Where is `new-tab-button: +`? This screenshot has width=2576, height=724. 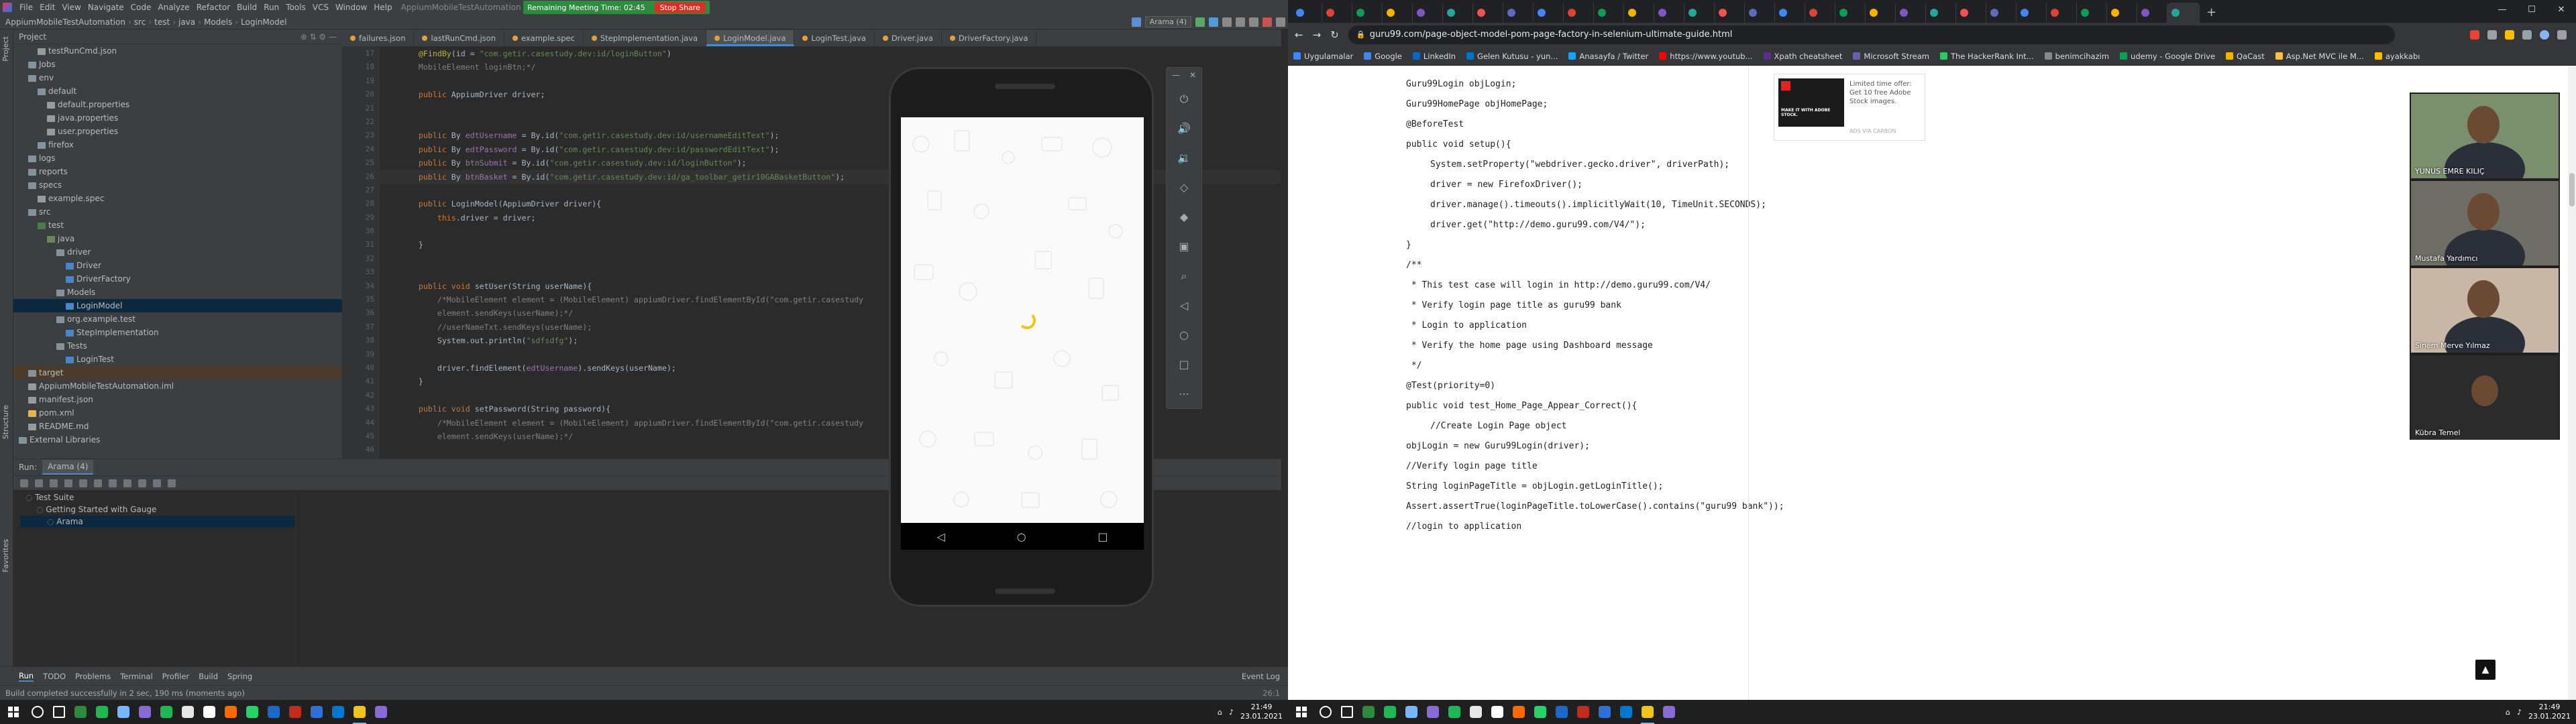 new-tab-button: + is located at coordinates (2211, 13).